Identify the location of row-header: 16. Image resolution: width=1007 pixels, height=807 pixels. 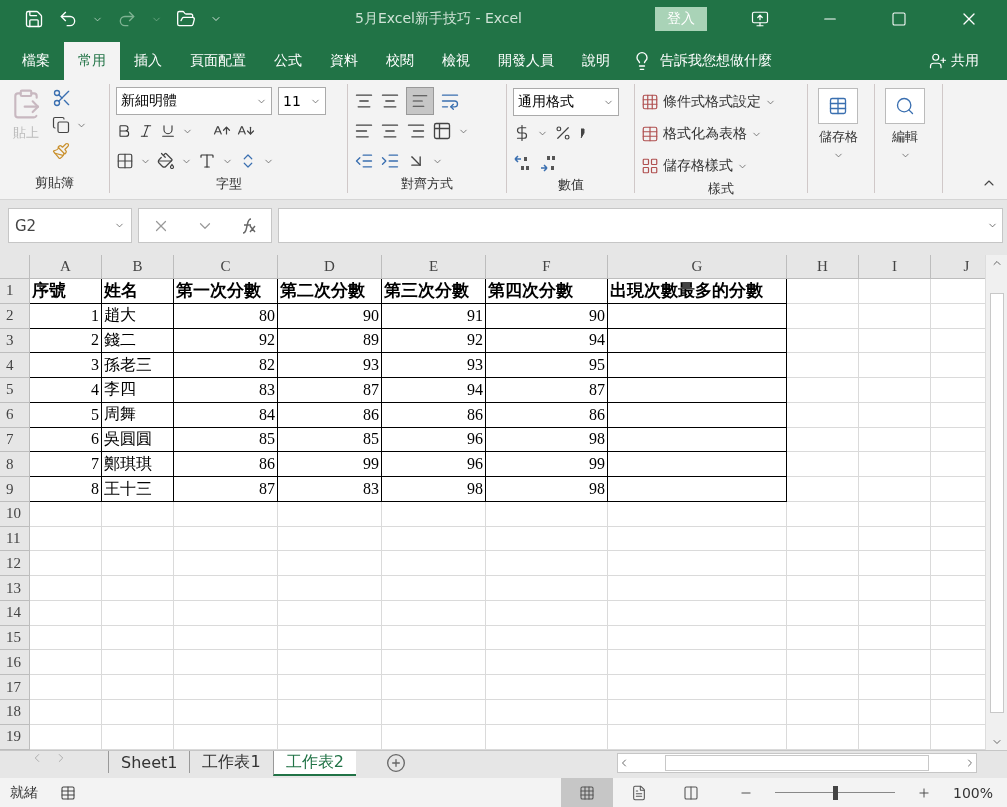
(15, 663).